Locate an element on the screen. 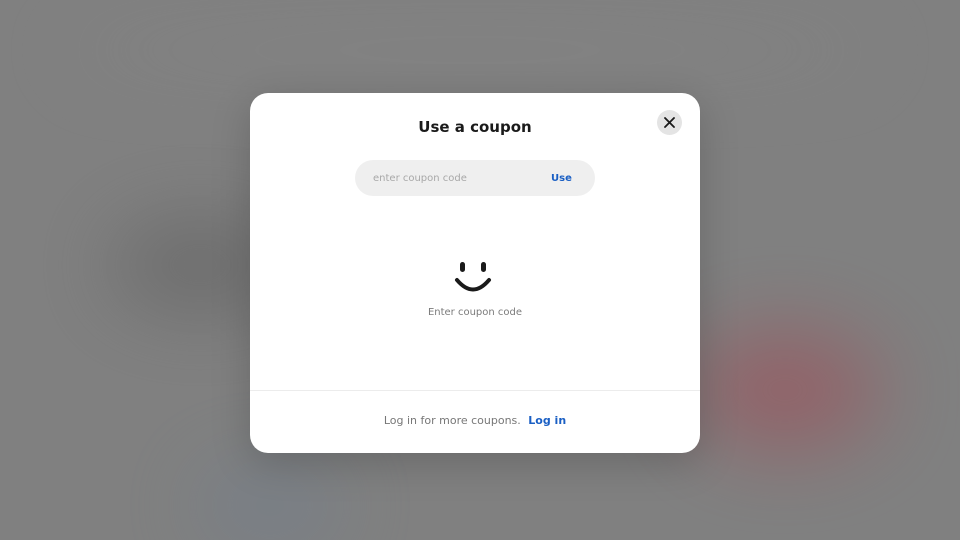 The image size is (960, 540). modal-title: Use a coupon is located at coordinates (475, 127).